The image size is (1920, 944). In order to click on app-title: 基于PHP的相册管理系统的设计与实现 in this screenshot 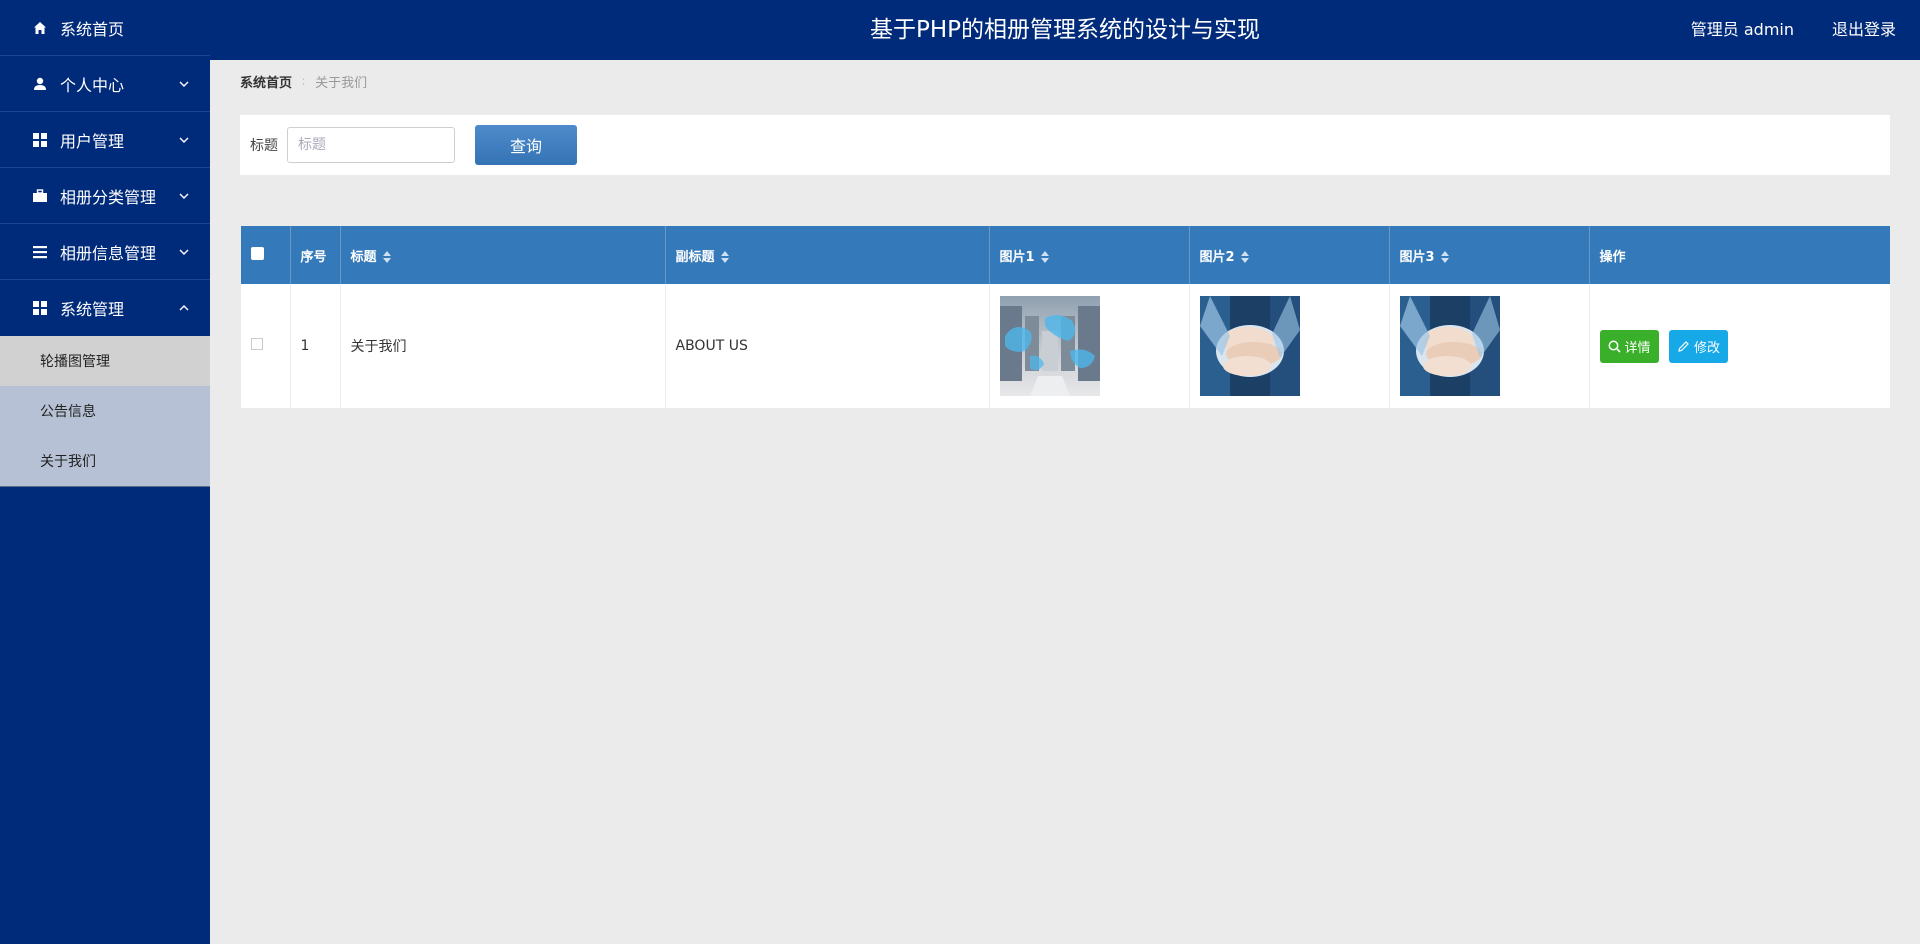, I will do `click(1065, 30)`.